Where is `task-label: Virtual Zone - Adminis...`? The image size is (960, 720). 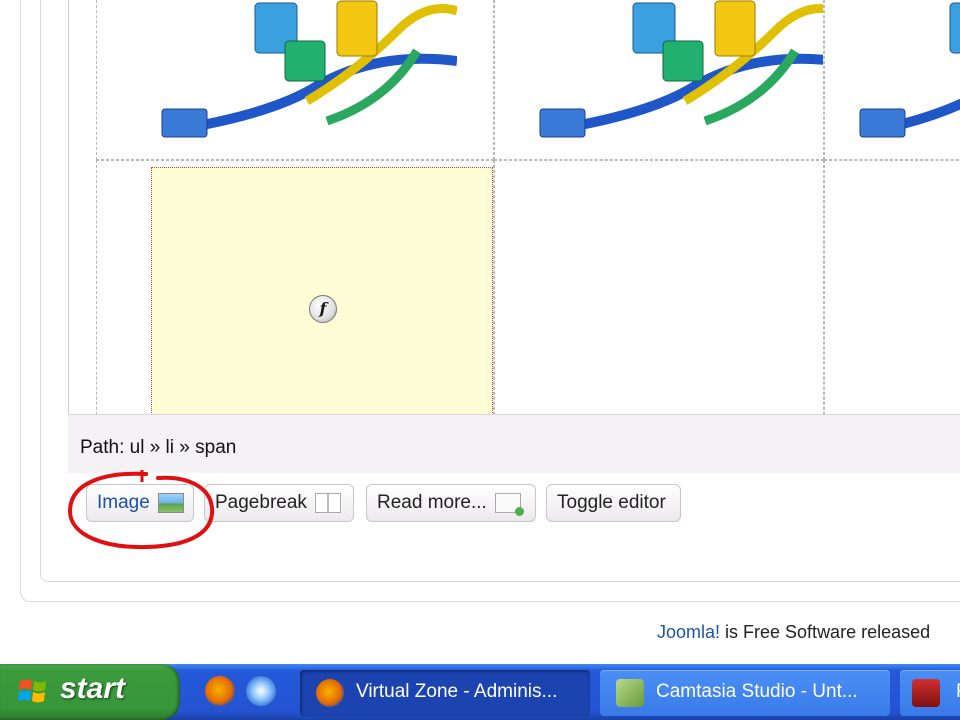
task-label: Virtual Zone - Adminis... is located at coordinates (457, 691).